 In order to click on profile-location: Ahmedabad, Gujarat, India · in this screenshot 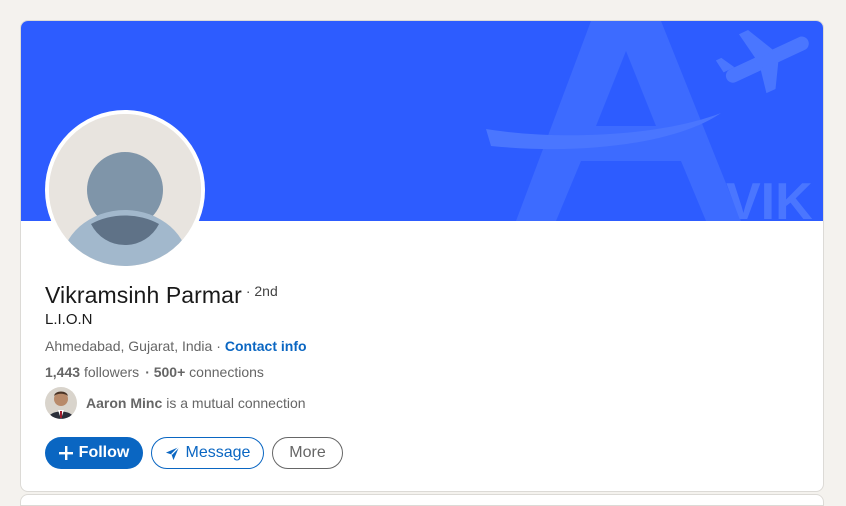, I will do `click(133, 346)`.